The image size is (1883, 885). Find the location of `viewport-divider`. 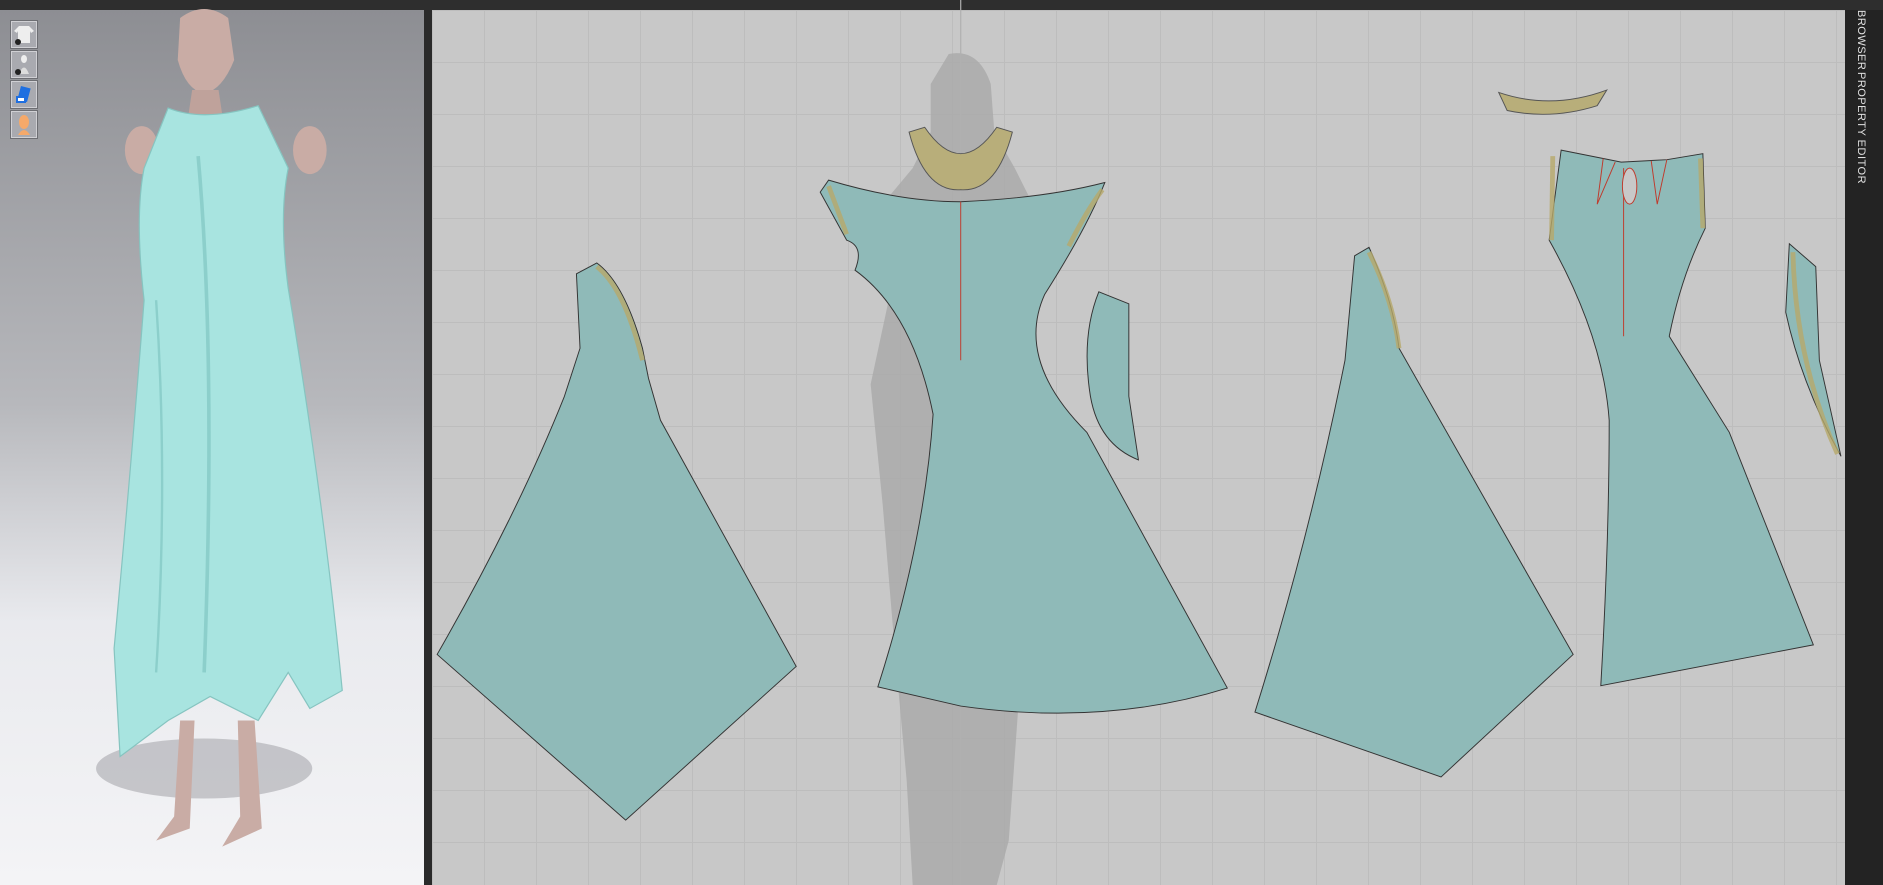

viewport-divider is located at coordinates (428, 447).